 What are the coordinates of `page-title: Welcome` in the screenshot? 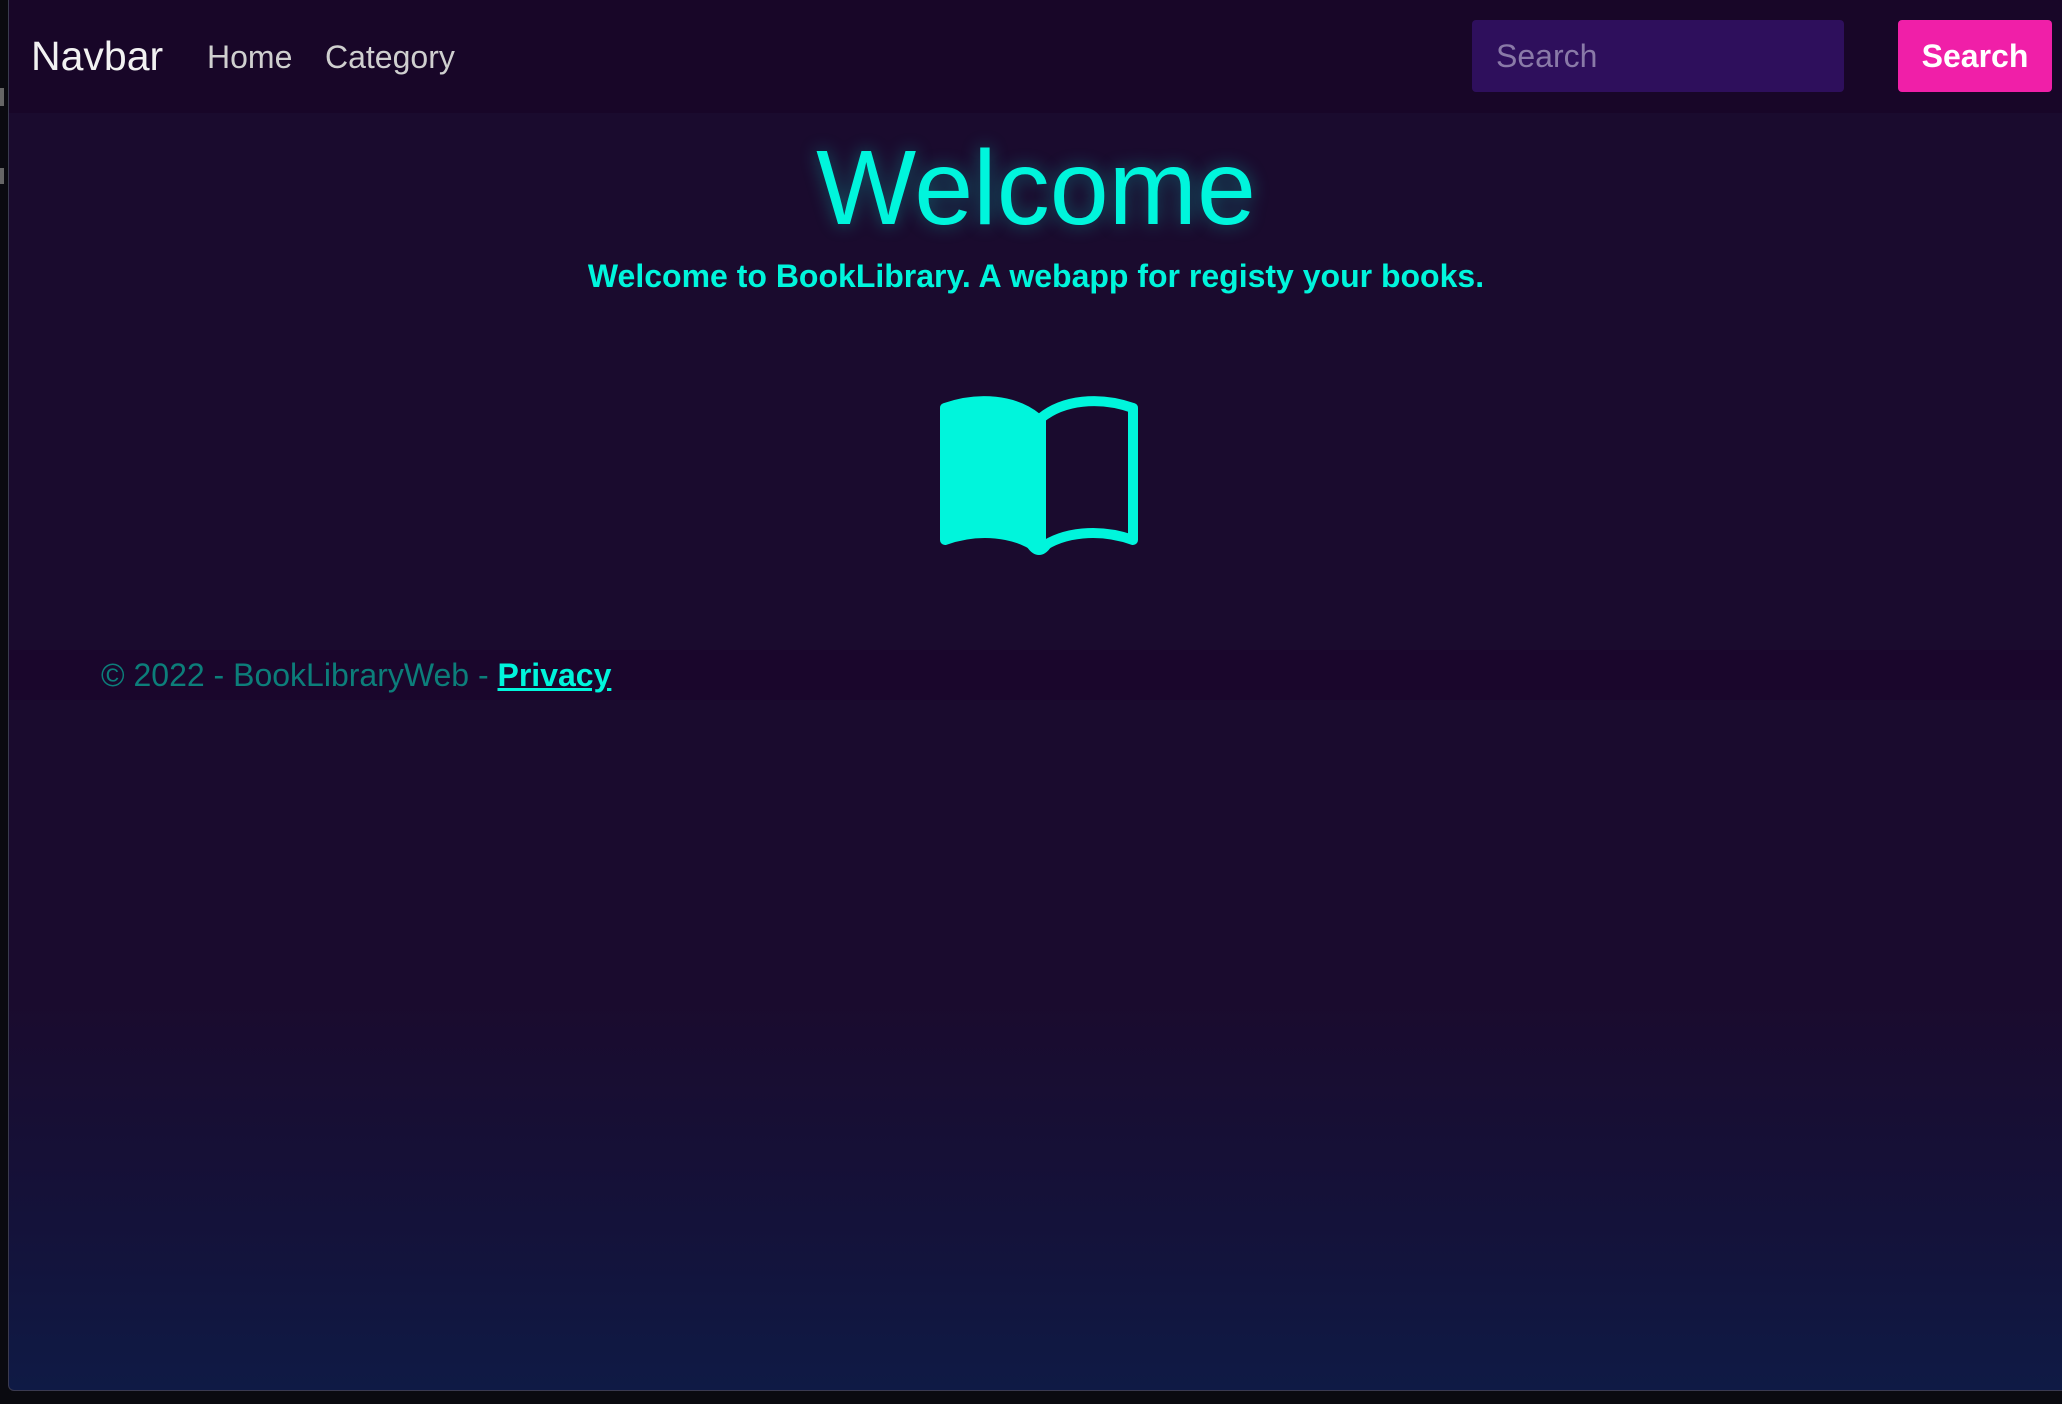 It's located at (1036, 188).